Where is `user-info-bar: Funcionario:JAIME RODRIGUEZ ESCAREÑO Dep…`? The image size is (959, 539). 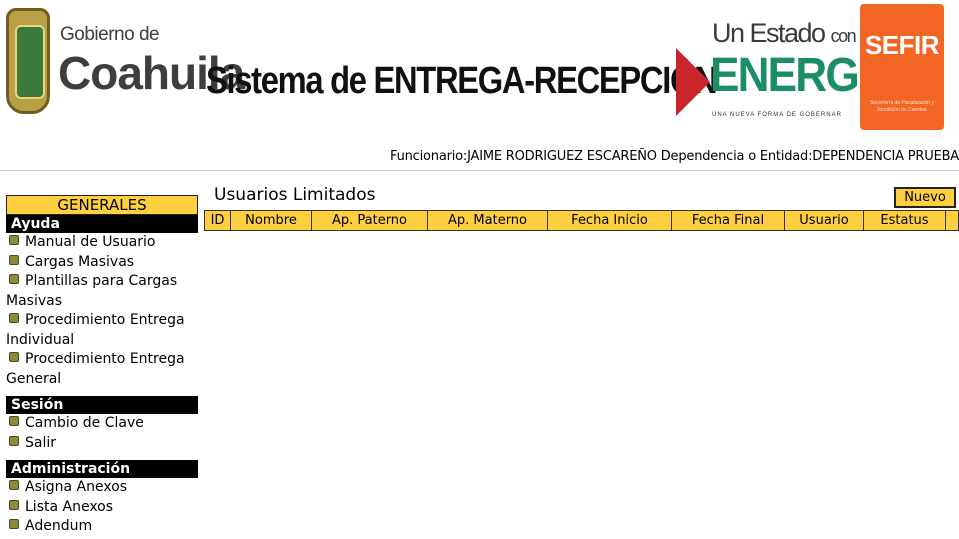 user-info-bar: Funcionario:JAIME RODRIGUEZ ESCAREÑO Dep… is located at coordinates (674, 156).